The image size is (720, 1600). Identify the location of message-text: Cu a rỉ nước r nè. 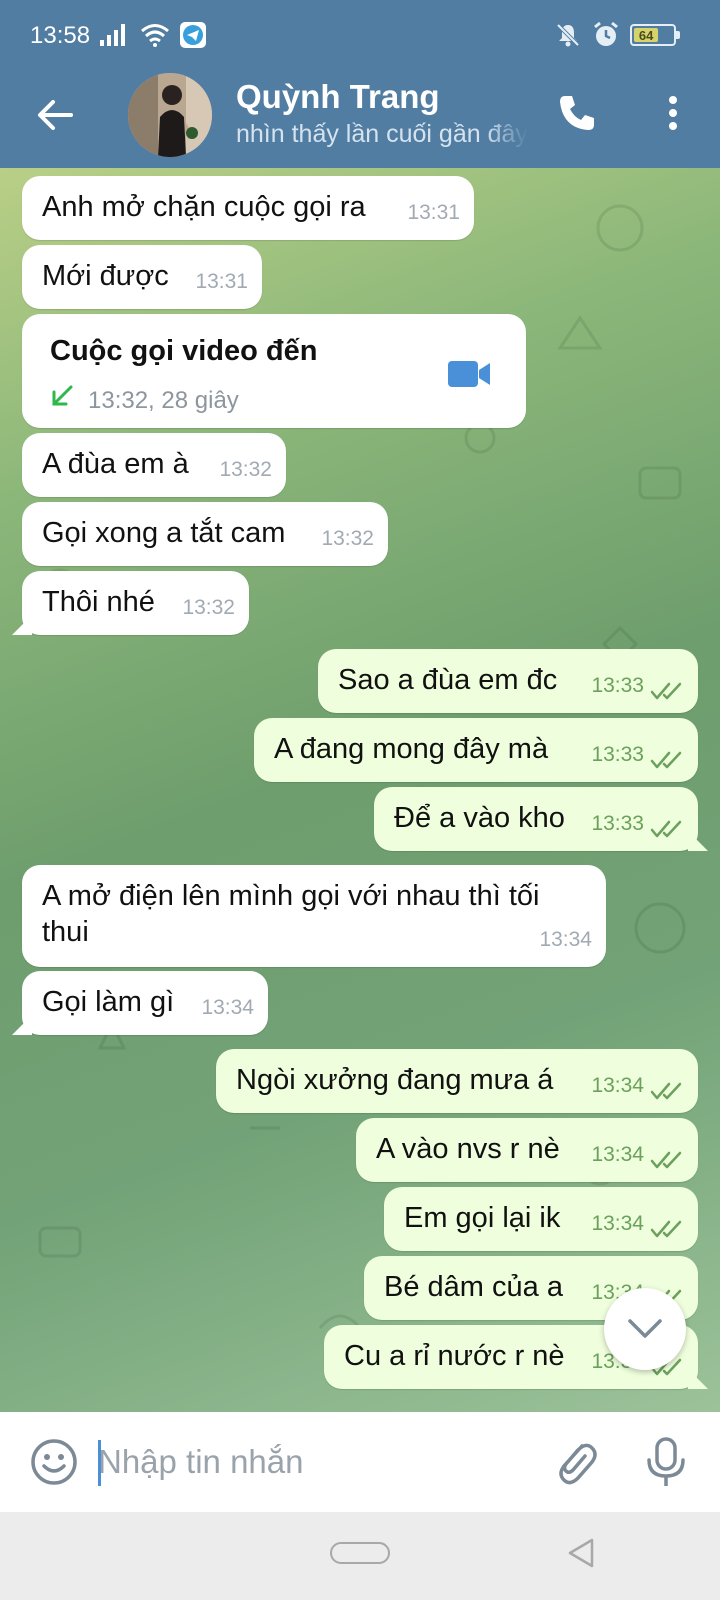
(454, 1356).